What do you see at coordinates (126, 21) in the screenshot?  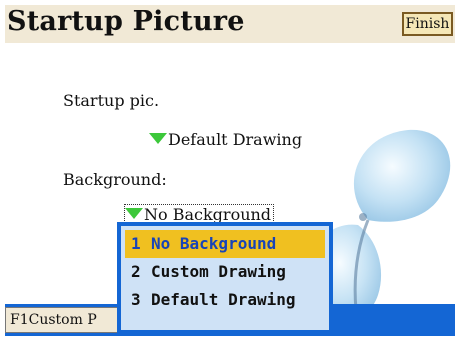 I see `page-title: Startup Picture` at bounding box center [126, 21].